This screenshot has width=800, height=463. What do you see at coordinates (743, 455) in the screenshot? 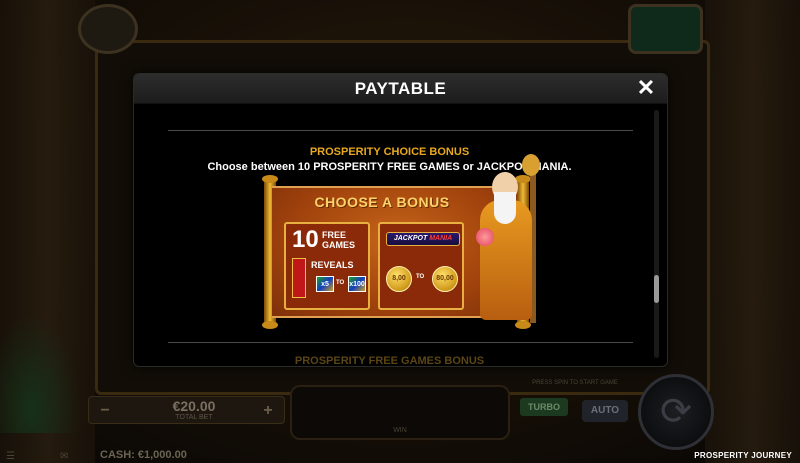
I see `game-name: PROSPERITY JOURNEY` at bounding box center [743, 455].